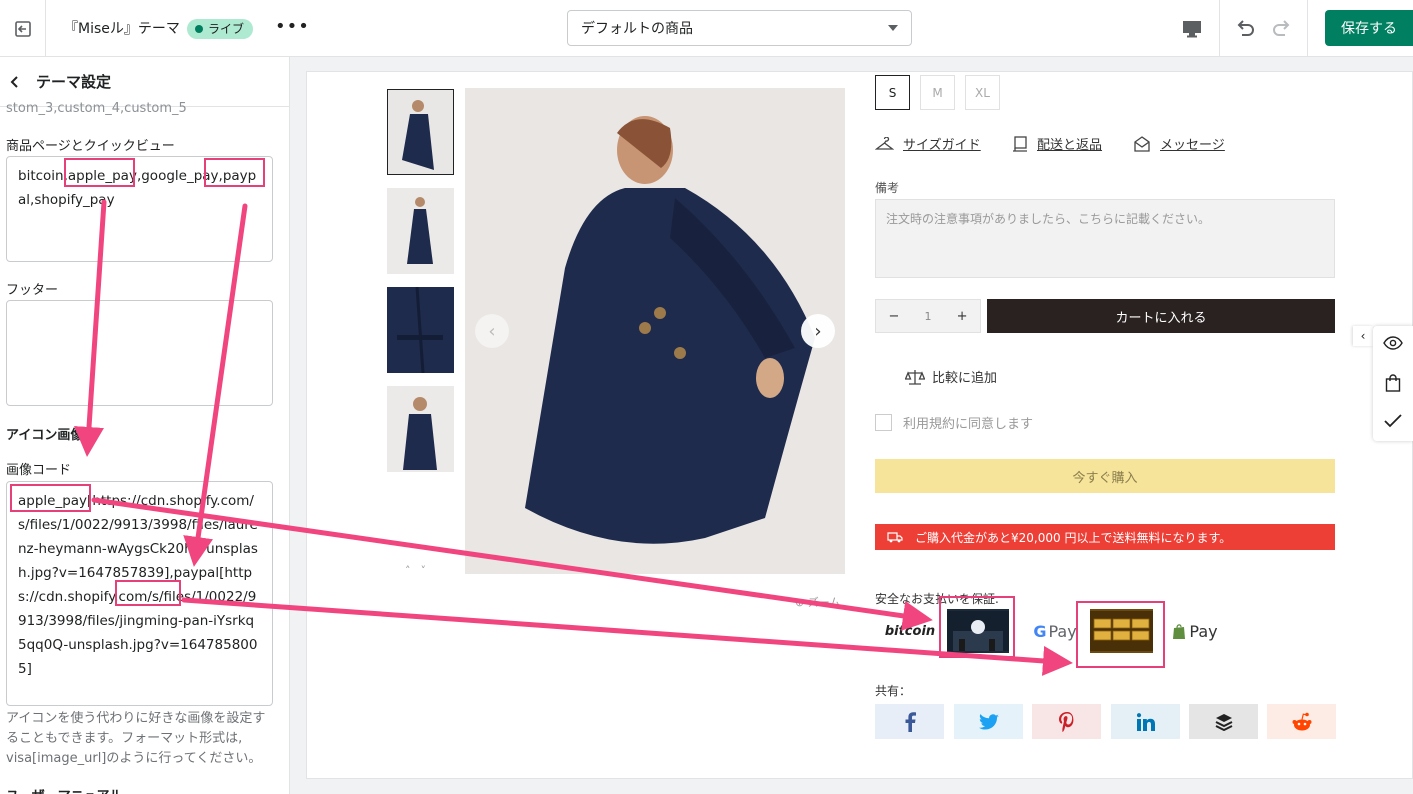  I want to click on save-button: 保存する, so click(1369, 28).